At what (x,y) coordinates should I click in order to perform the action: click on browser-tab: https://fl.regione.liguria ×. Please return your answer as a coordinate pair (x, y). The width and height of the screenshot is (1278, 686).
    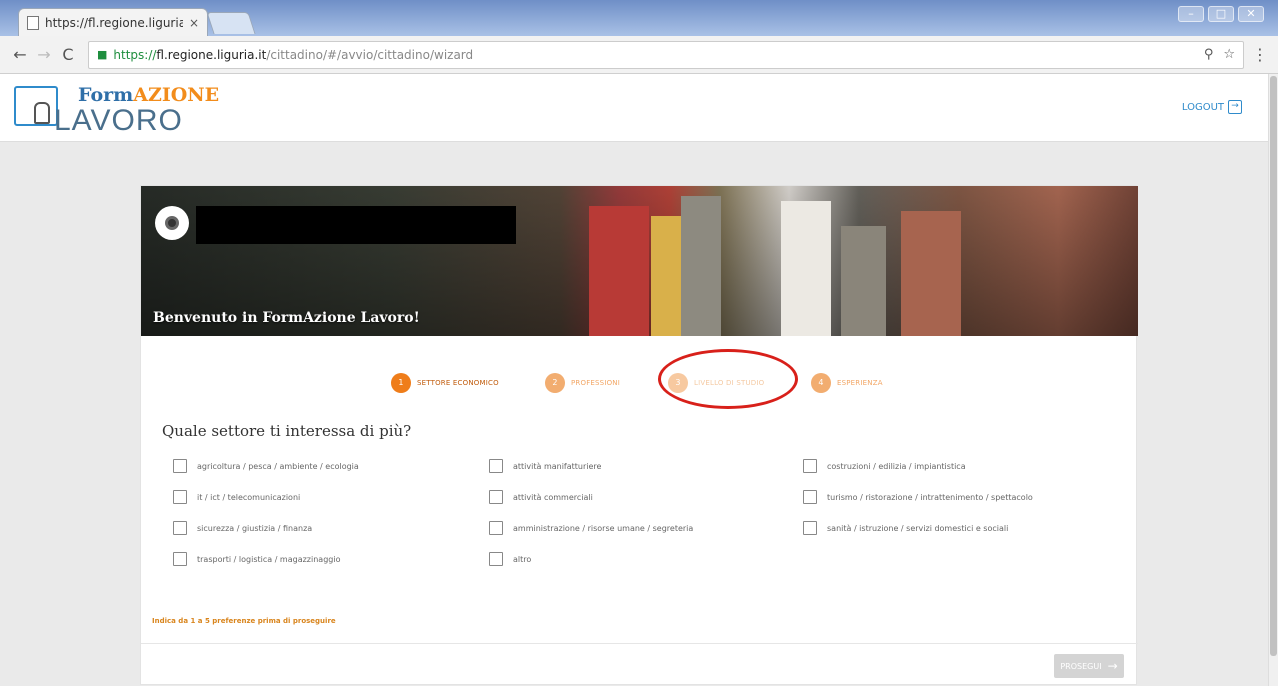
    Looking at the image, I should click on (113, 22).